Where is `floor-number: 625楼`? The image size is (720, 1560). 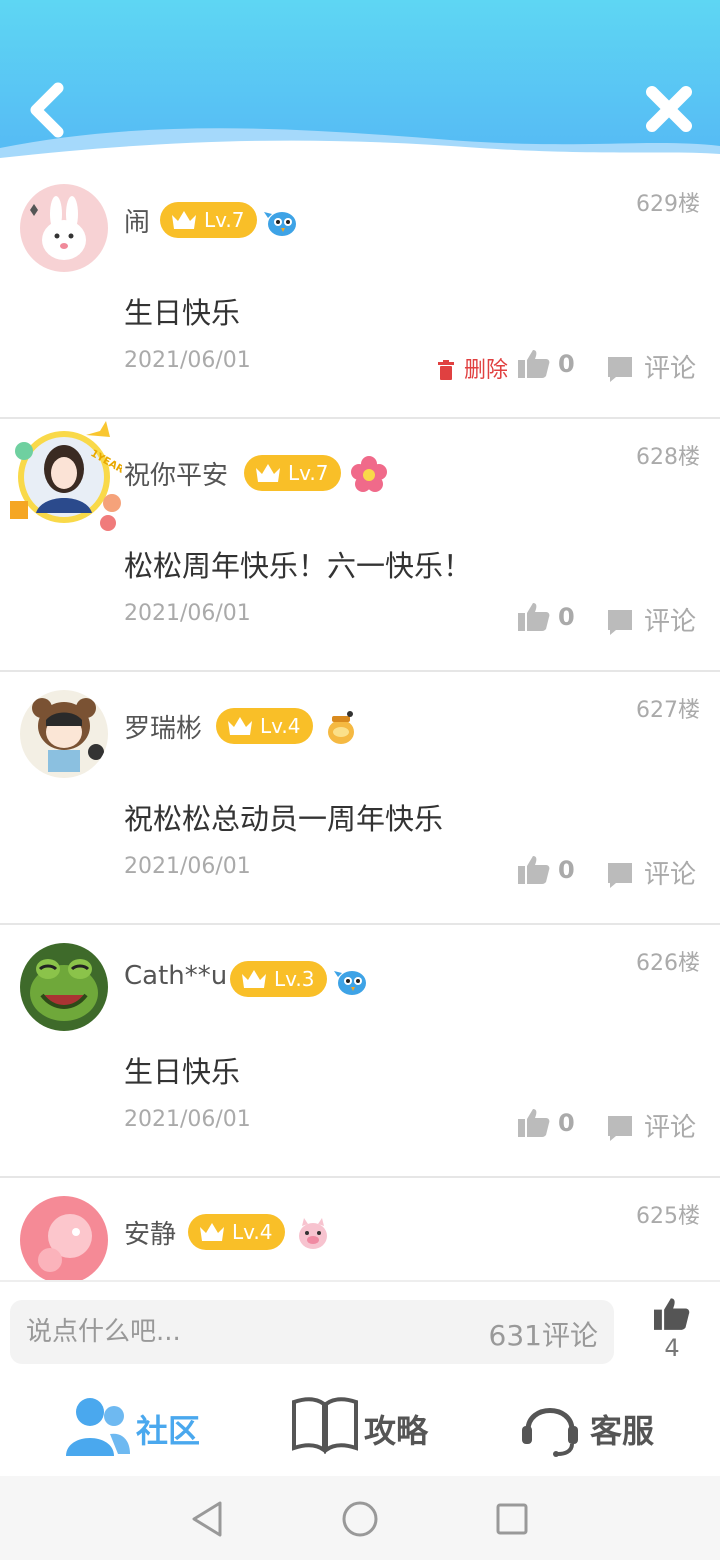
floor-number: 625楼 is located at coordinates (668, 1216).